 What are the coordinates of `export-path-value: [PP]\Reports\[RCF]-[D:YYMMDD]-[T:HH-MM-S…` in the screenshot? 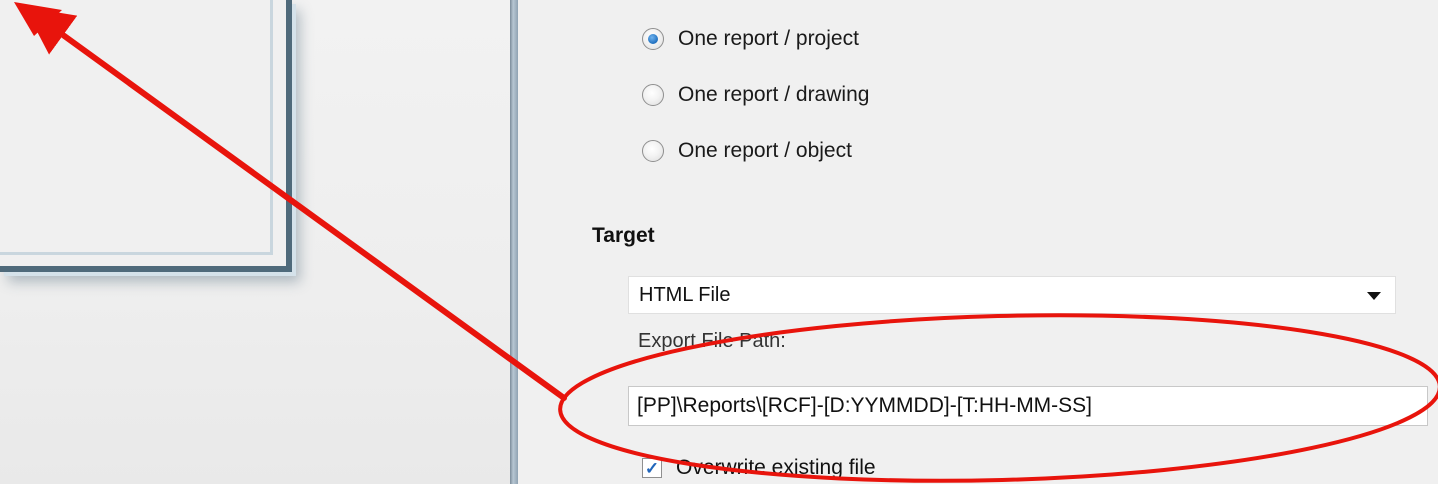 It's located at (865, 405).